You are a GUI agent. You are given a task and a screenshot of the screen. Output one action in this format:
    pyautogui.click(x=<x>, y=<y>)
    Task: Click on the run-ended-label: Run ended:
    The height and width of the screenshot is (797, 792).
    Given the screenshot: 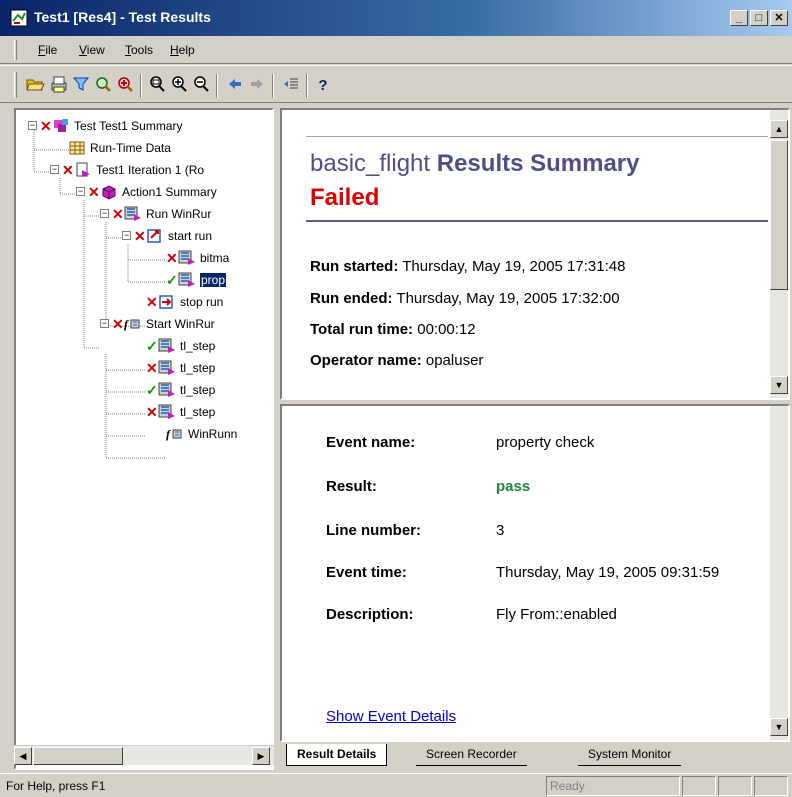 What is the action you would take?
    pyautogui.click(x=351, y=298)
    